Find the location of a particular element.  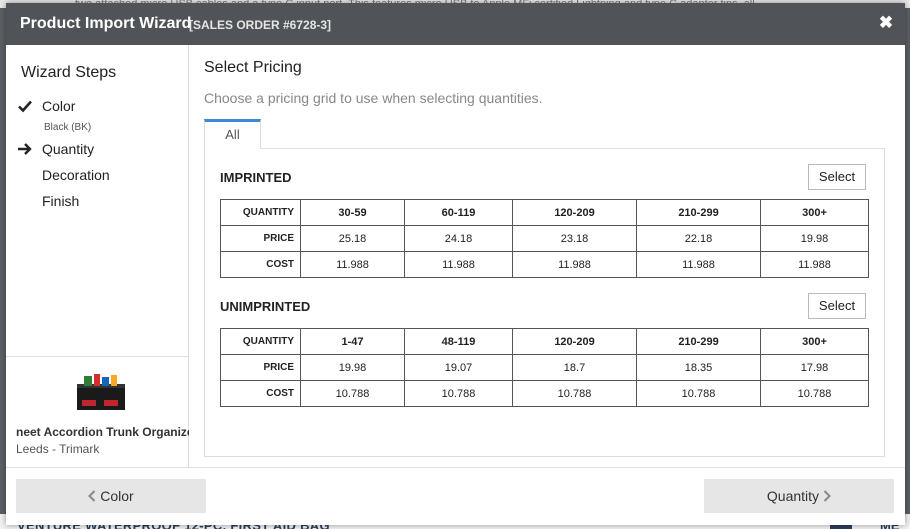

table-cell: 18.35 is located at coordinates (698, 367).